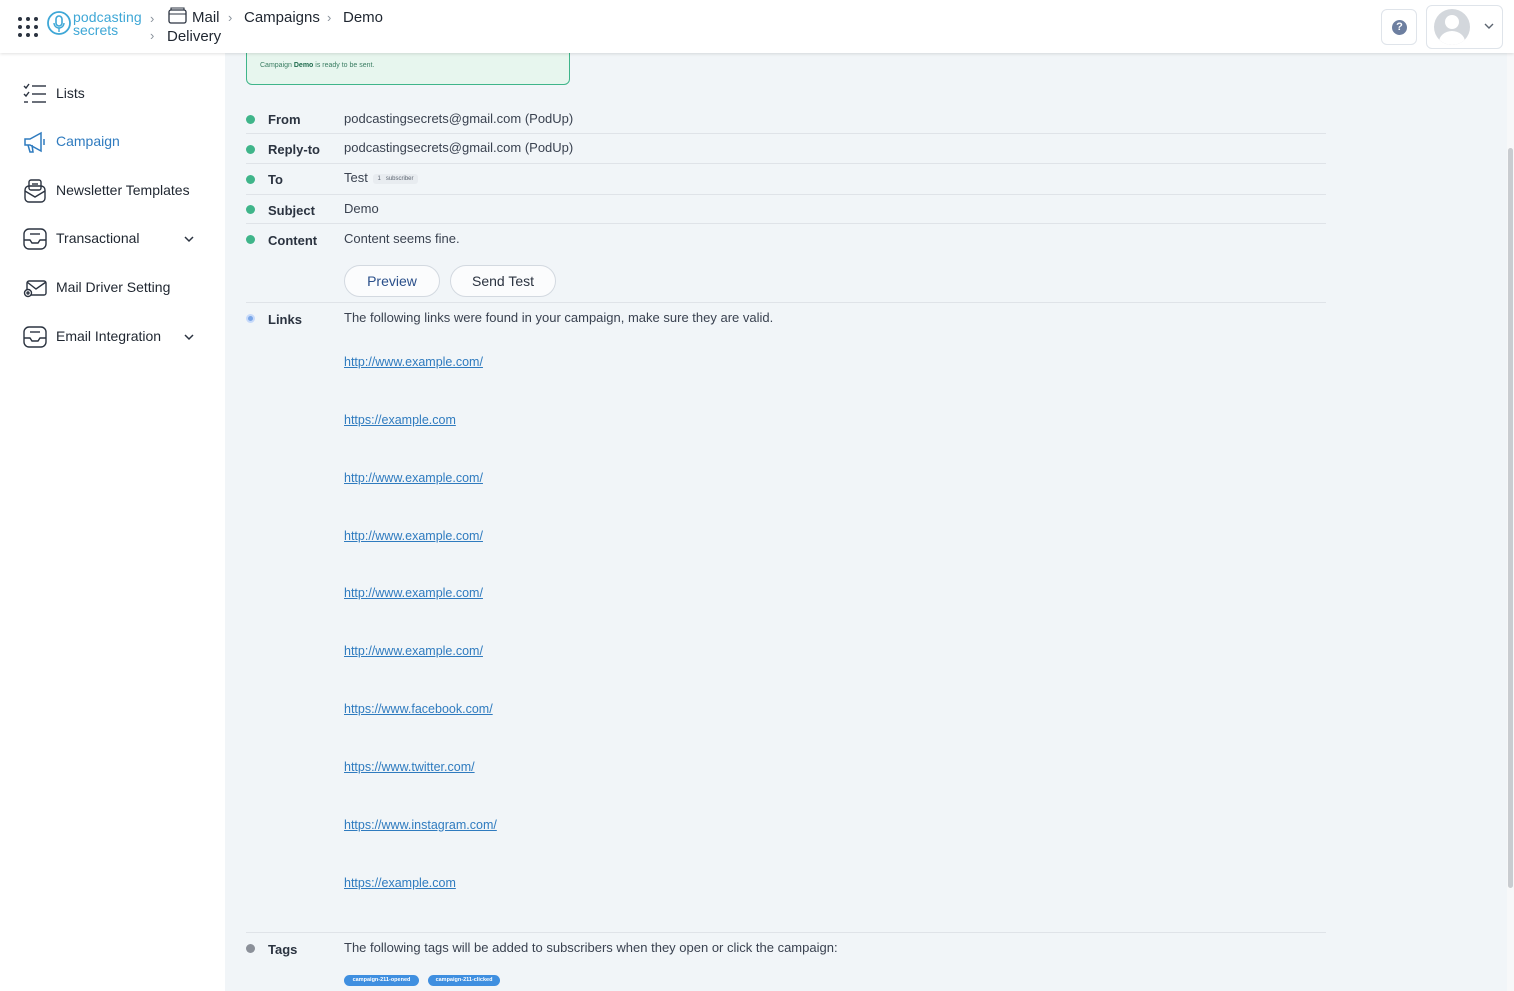 This screenshot has width=1514, height=991. Describe the element at coordinates (291, 210) in the screenshot. I see `check-key: Subject` at that location.